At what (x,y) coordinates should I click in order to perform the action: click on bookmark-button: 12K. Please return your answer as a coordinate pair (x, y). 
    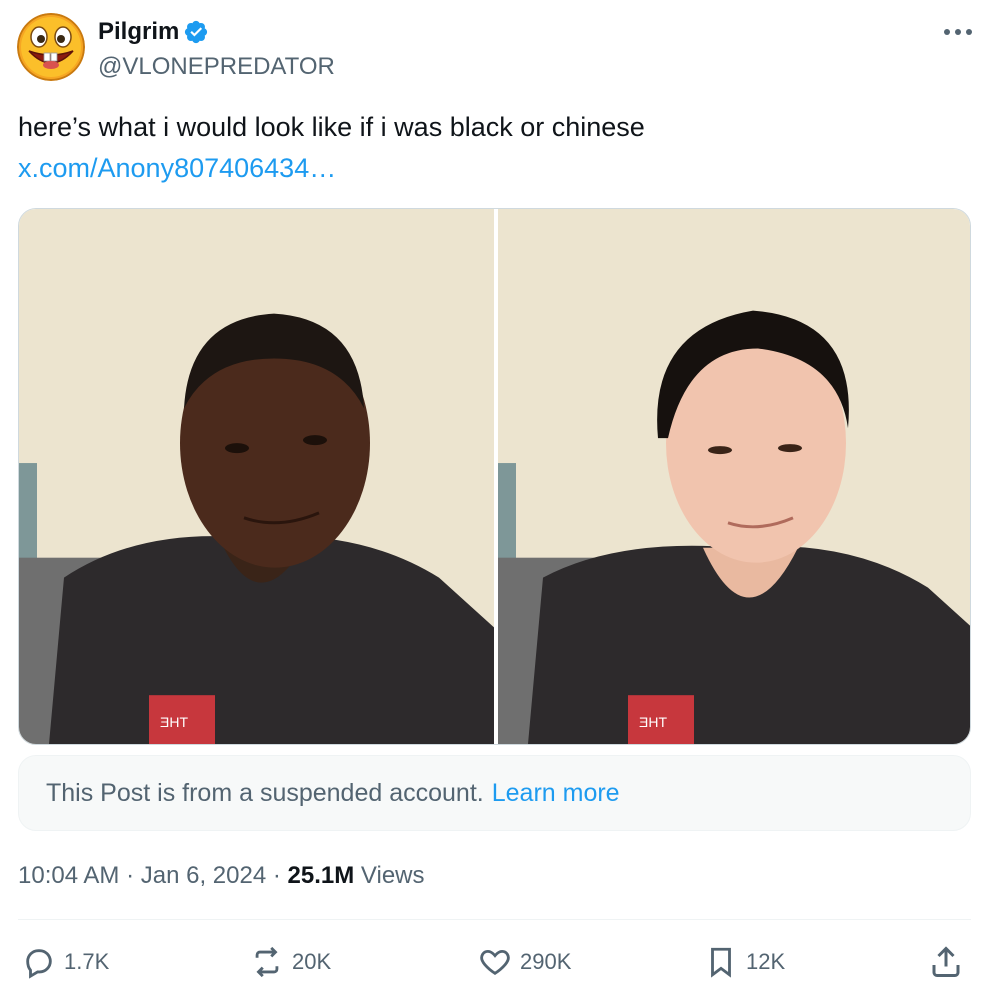
    Looking at the image, I should click on (744, 962).